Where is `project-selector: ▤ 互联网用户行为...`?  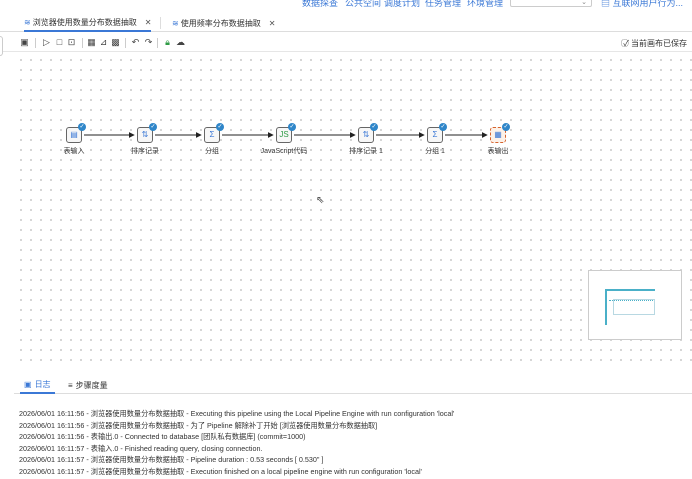 project-selector: ▤ 互联网用户行为... is located at coordinates (642, 4).